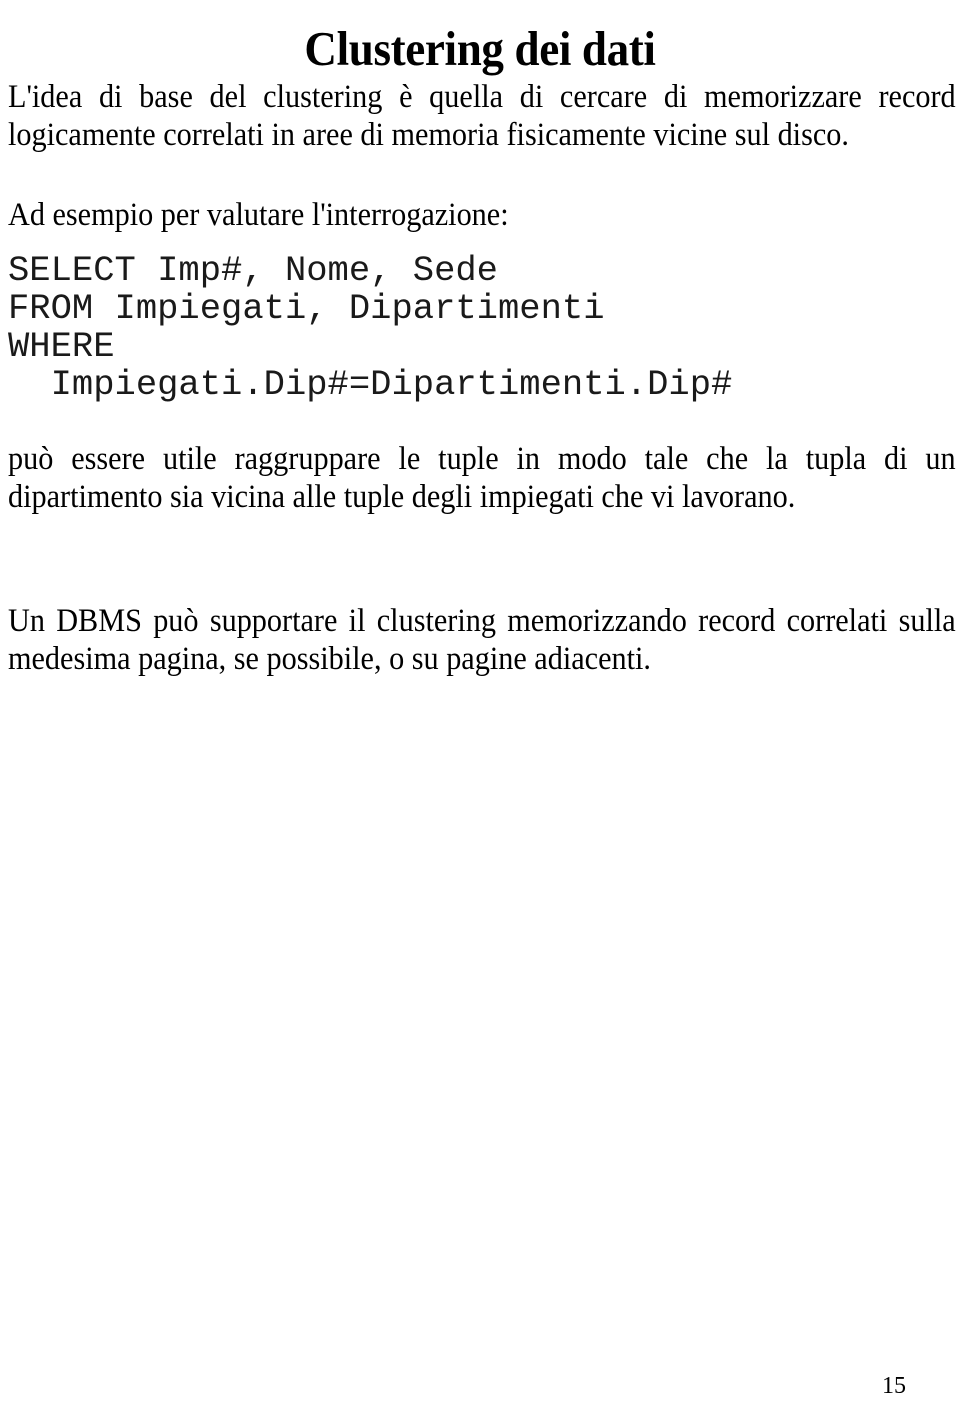 The image size is (960, 1406). Describe the element at coordinates (482, 422) in the screenshot. I see `code-block-spacer-bottom` at that location.